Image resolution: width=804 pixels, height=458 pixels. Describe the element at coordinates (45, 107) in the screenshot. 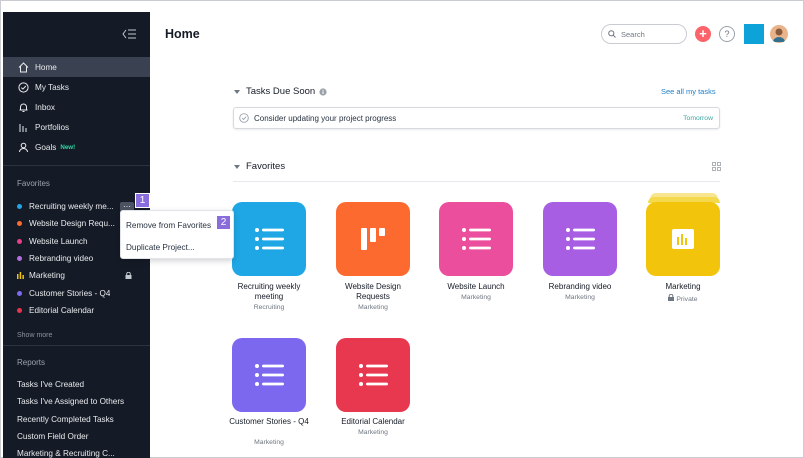

I see `sidebar-item-label: Inbox` at that location.